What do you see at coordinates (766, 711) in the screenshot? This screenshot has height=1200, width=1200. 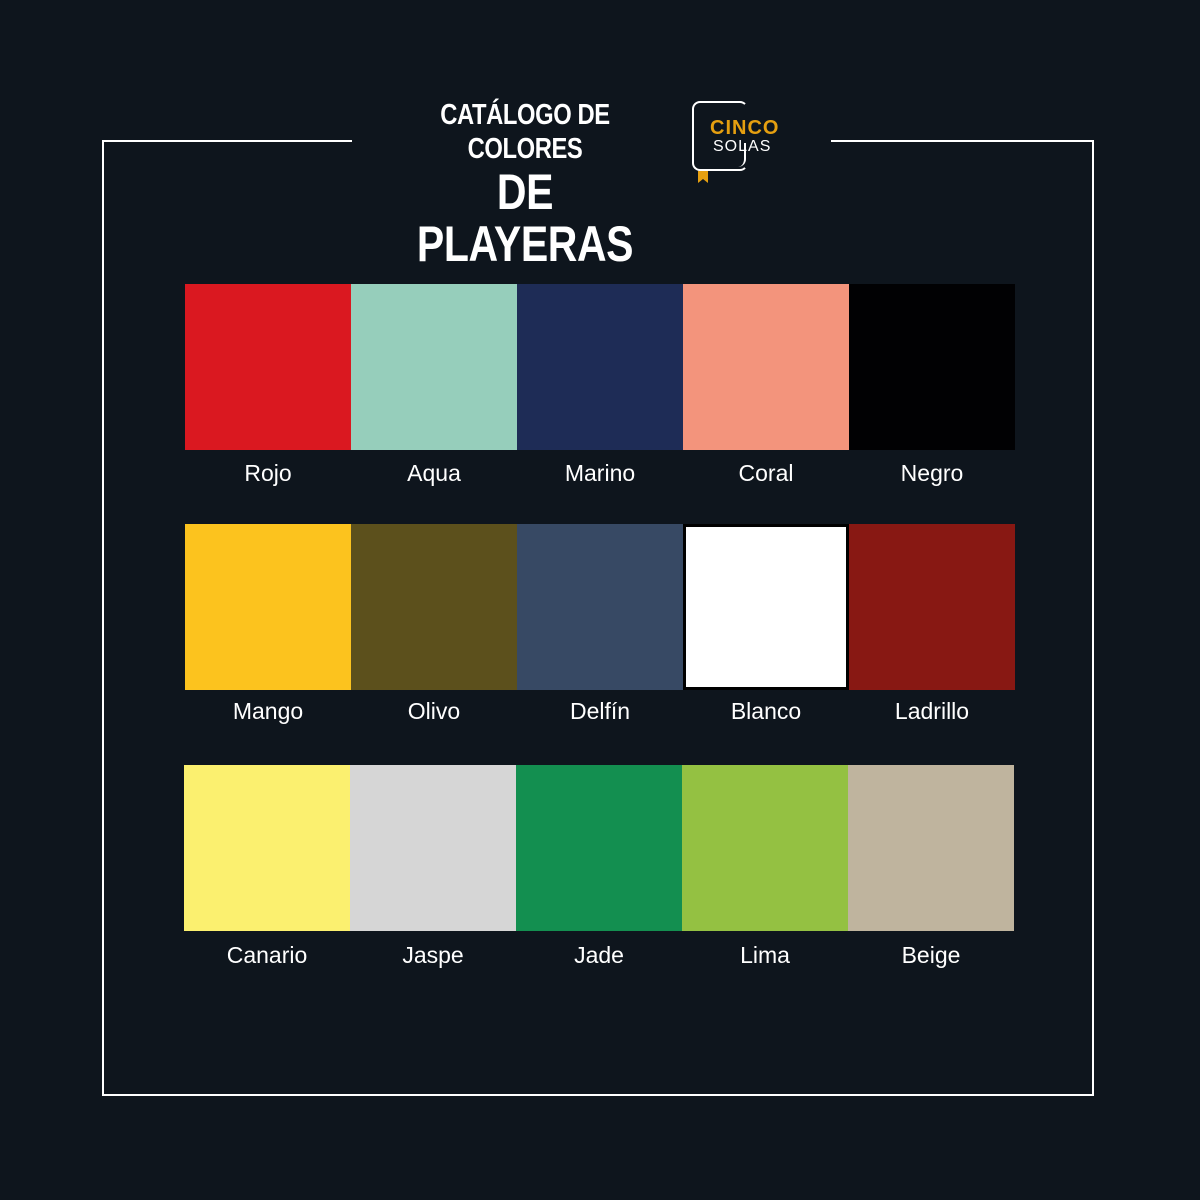 I see `color-label: Blanco` at bounding box center [766, 711].